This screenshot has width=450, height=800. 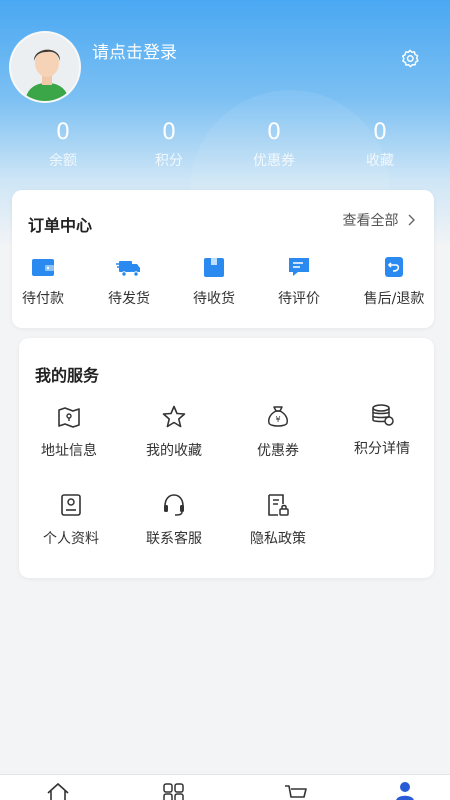 I want to click on stat-label: 积分, so click(x=169, y=161).